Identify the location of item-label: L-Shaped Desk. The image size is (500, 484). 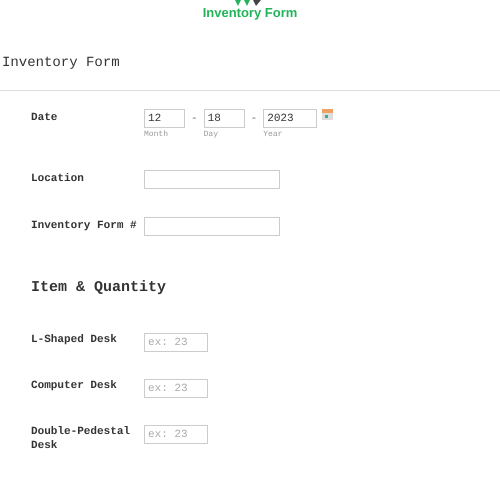
(74, 340).